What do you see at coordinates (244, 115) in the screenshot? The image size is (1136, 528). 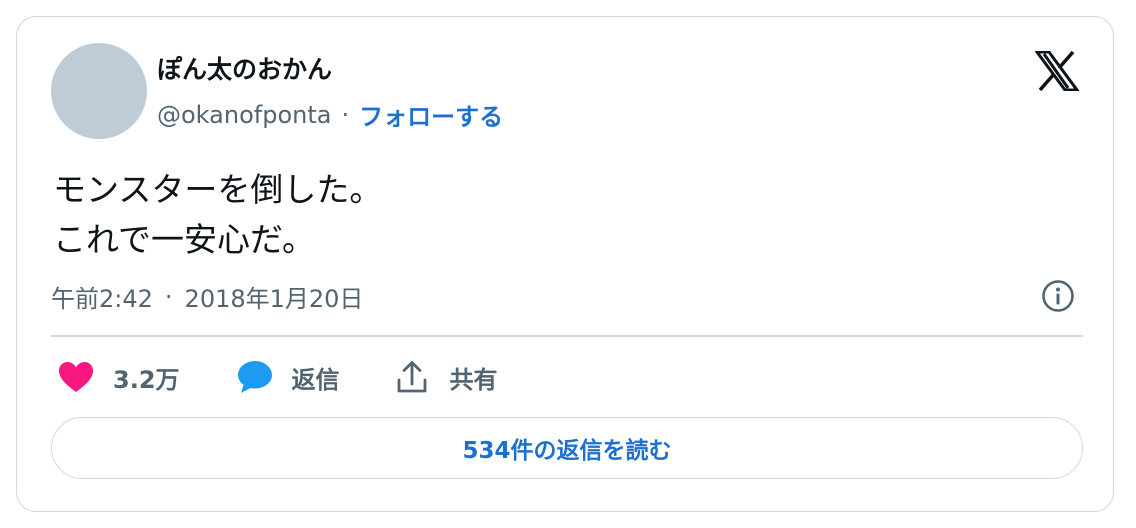 I see `author-handle: @okanofponta` at bounding box center [244, 115].